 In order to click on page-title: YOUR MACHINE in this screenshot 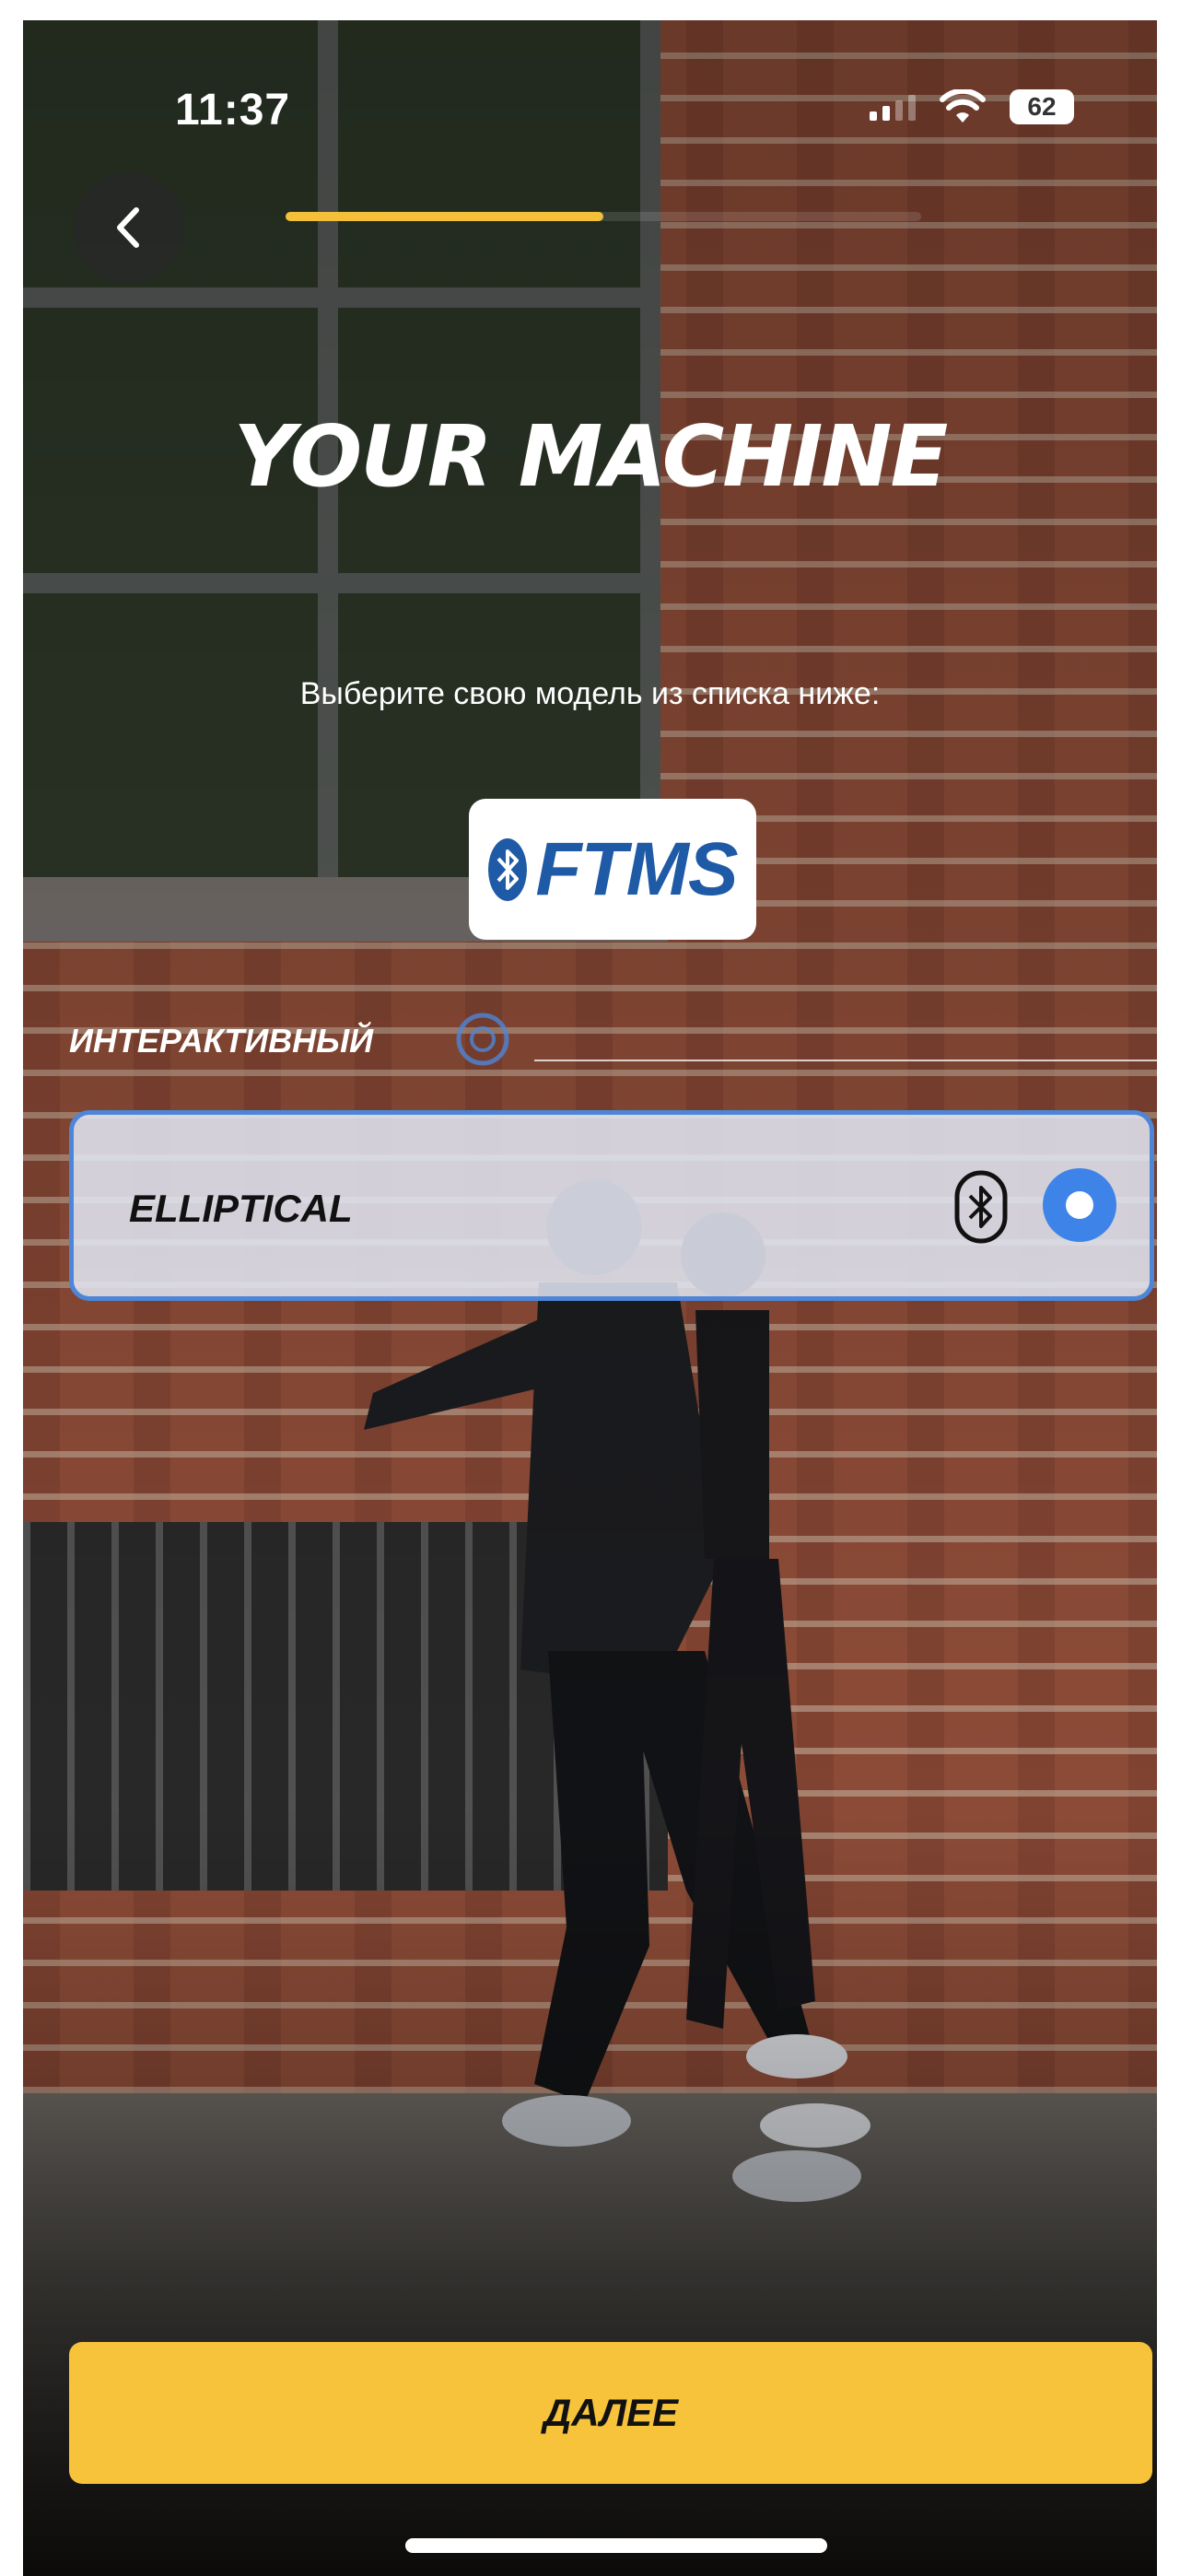, I will do `click(591, 456)`.